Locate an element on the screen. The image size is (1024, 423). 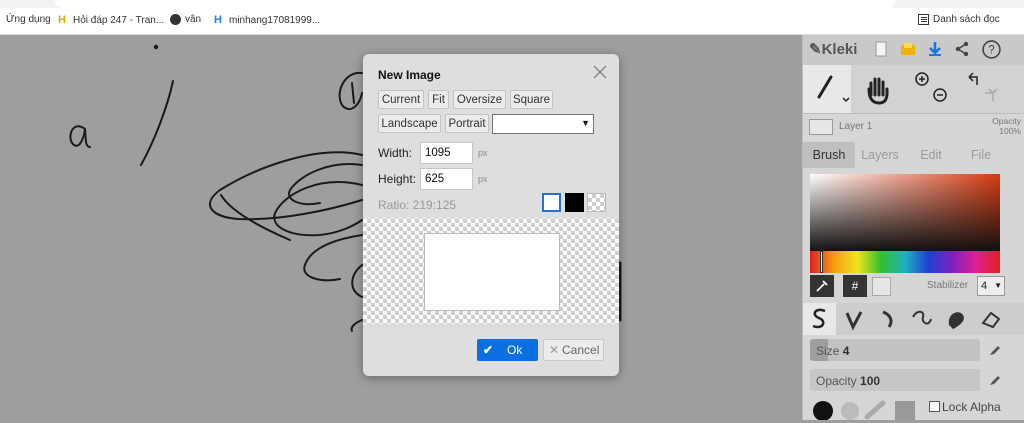
pixel-brush-icon is located at coordinates (922, 317).